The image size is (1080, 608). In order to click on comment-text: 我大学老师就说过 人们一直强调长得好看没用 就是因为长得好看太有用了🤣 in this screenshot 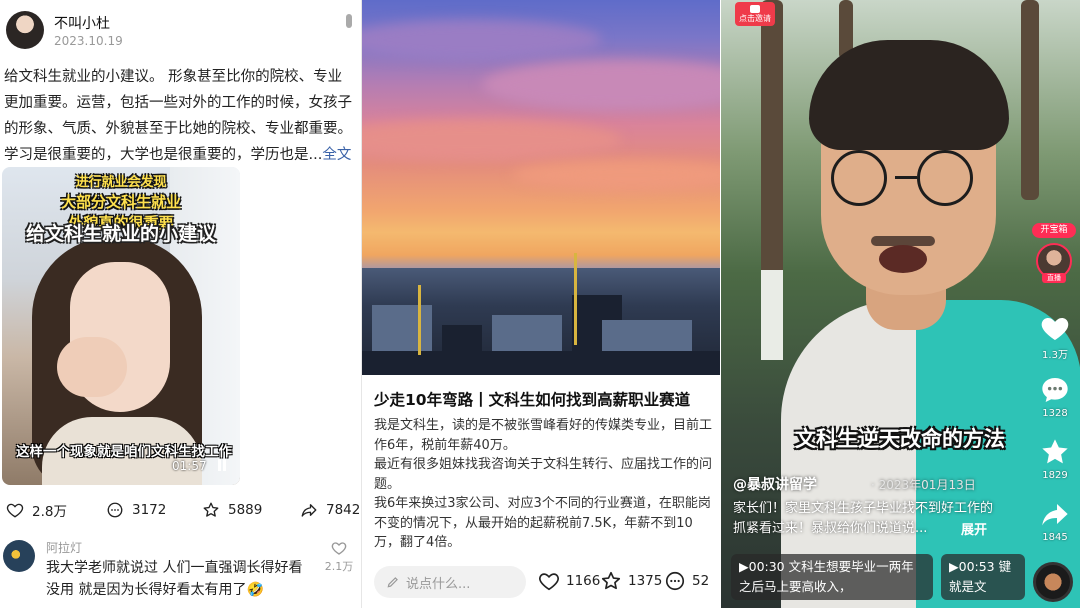, I will do `click(174, 579)`.